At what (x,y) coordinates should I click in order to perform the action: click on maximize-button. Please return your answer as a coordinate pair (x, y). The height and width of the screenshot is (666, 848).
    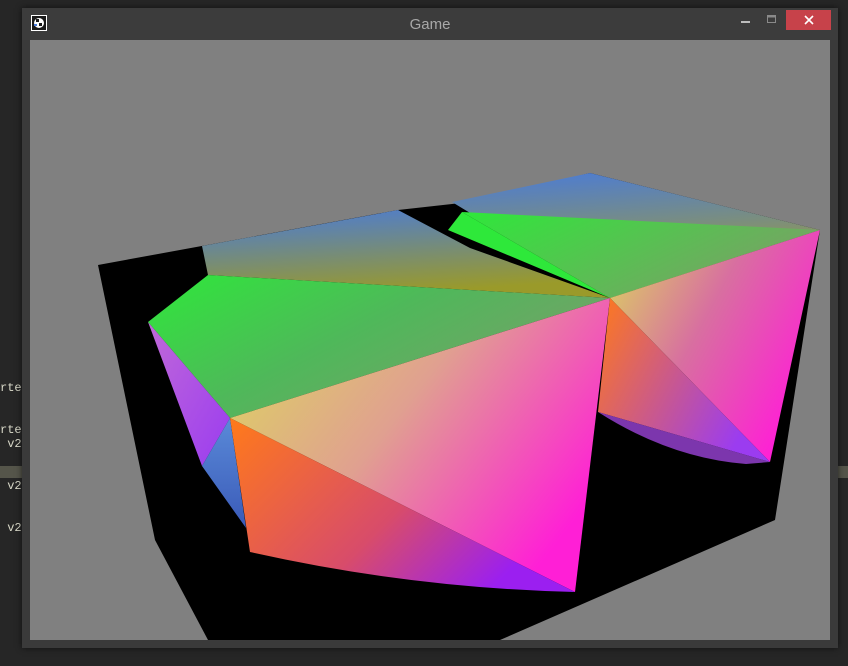
    Looking at the image, I should click on (772, 20).